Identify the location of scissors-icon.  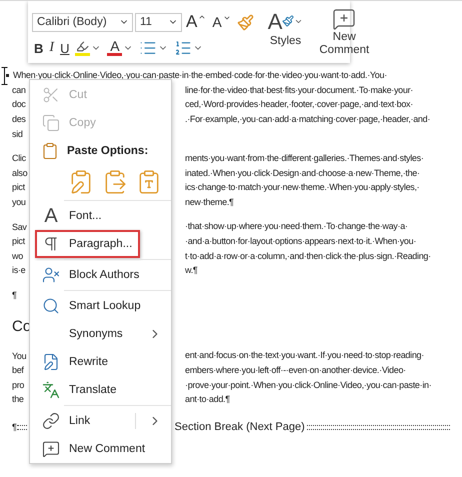
(51, 95).